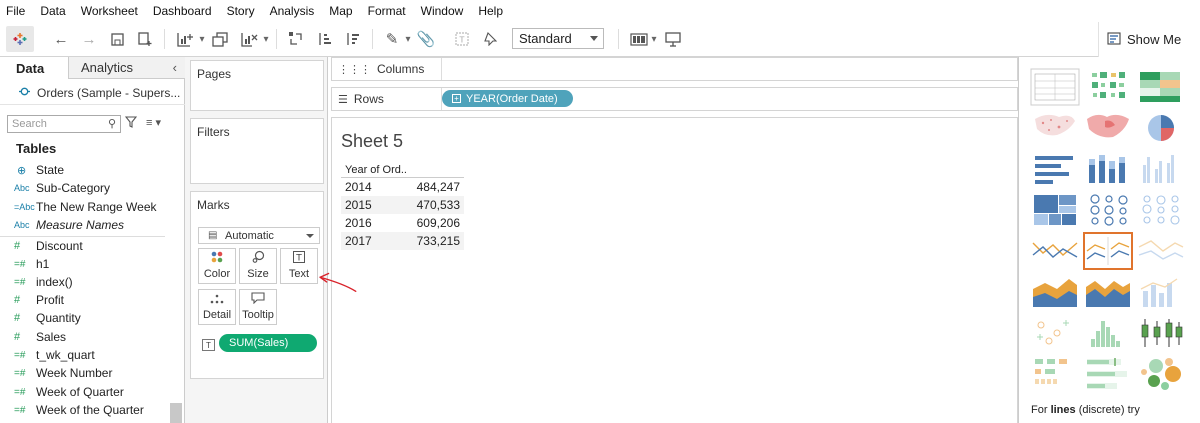 The height and width of the screenshot is (423, 1200). I want to click on table-row: 2017 733,215, so click(402, 241).